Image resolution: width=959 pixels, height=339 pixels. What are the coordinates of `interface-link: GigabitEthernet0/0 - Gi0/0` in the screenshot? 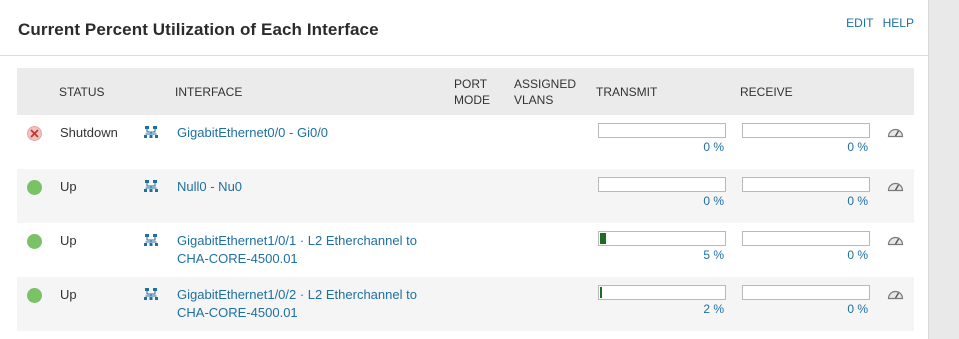 It's located at (314, 133).